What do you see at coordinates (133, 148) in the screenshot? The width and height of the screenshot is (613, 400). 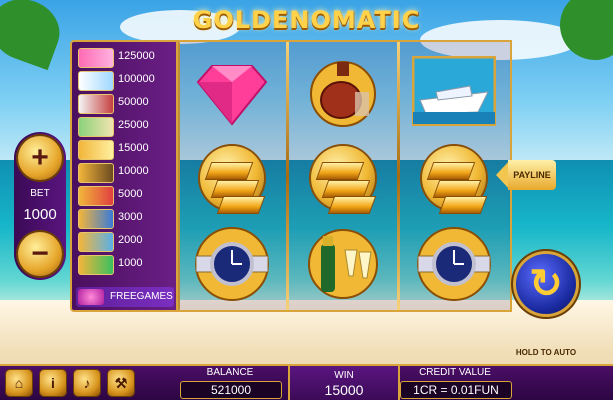 I see `paytable-value: 15000` at bounding box center [133, 148].